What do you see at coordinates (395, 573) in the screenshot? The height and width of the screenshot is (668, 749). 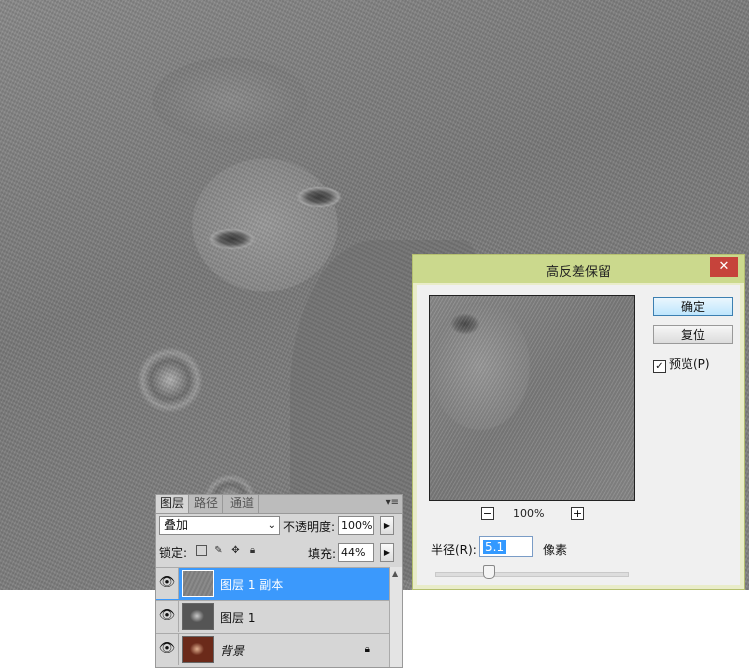 I see `scroll-up-icon: ▲` at bounding box center [395, 573].